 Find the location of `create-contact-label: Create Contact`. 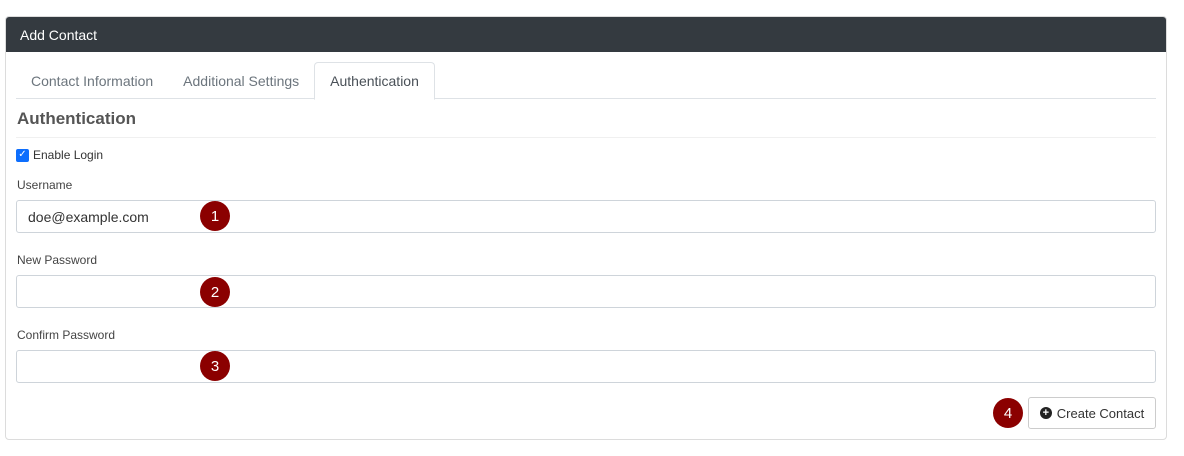

create-contact-label: Create Contact is located at coordinates (1100, 413).